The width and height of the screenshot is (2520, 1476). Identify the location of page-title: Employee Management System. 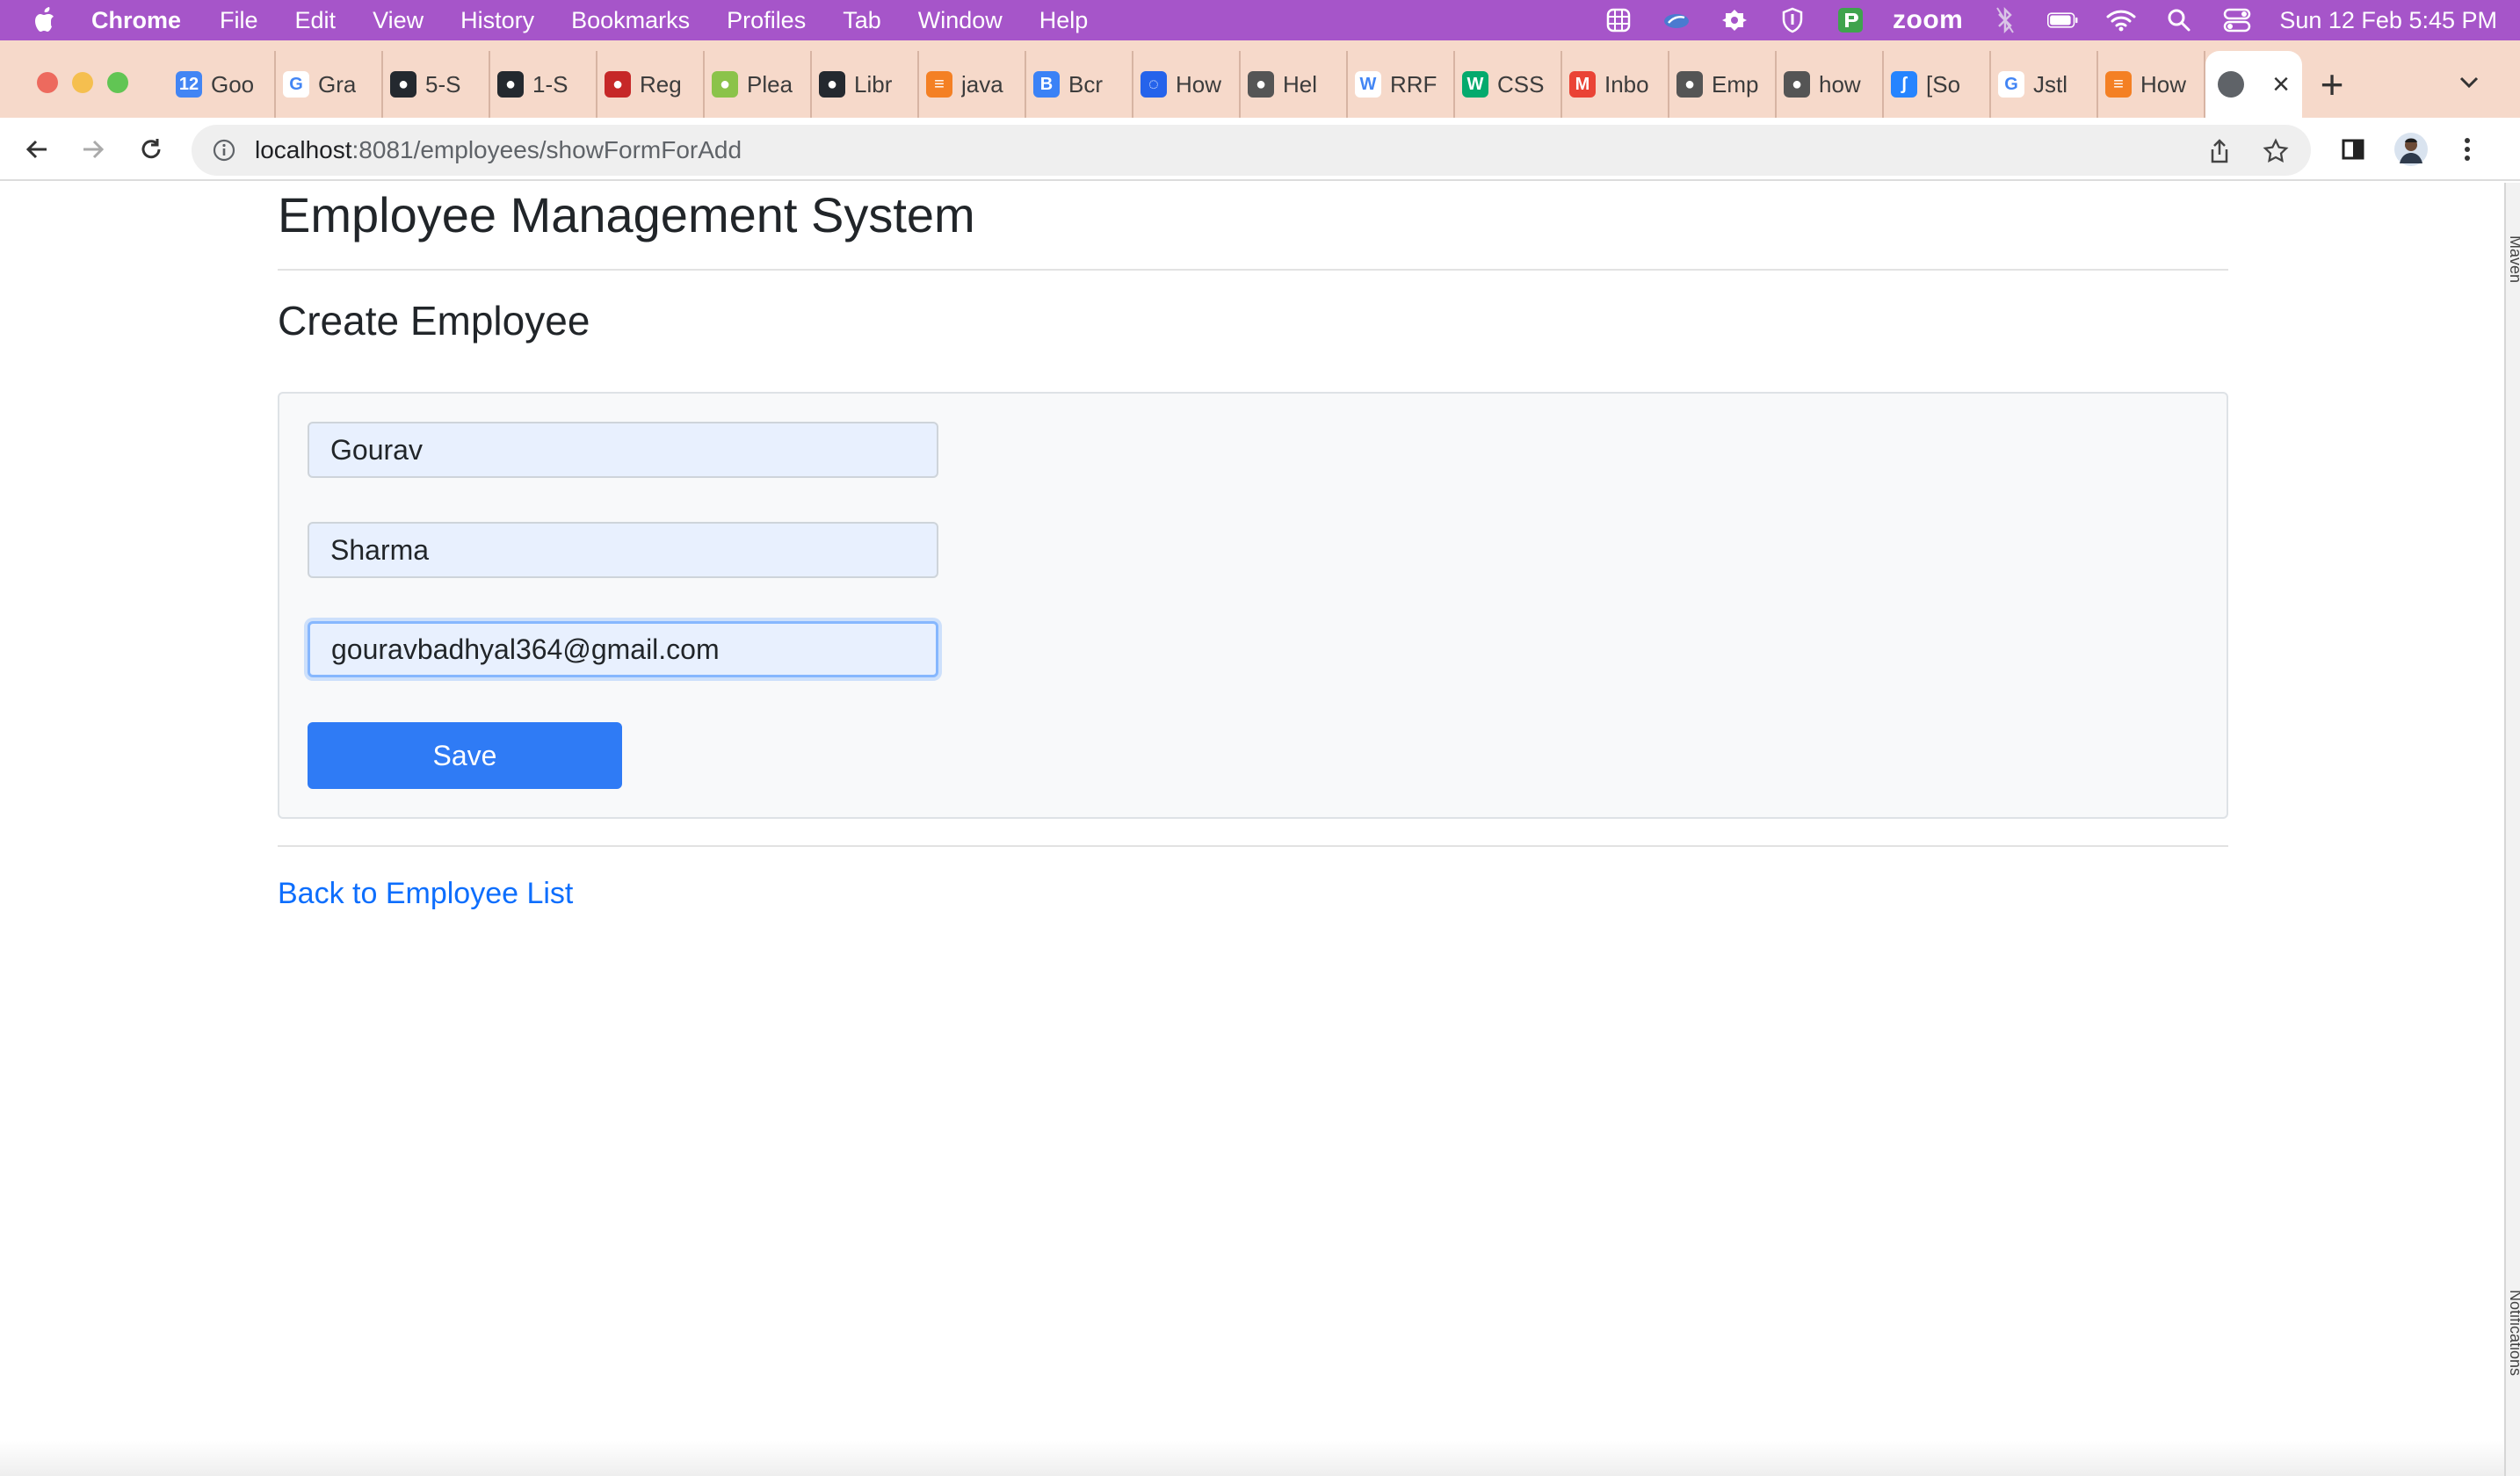
(626, 214).